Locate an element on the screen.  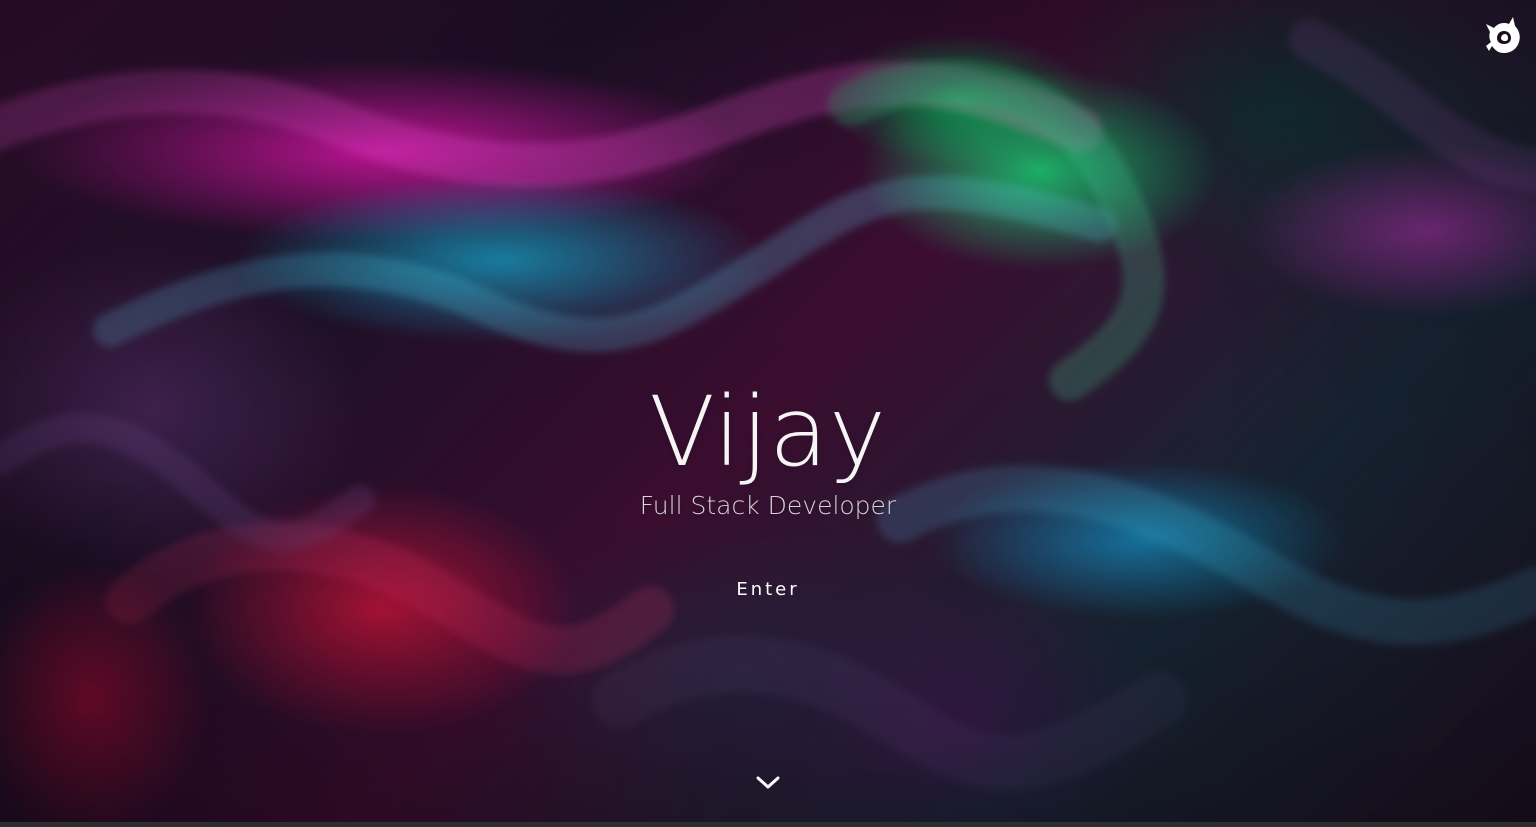
subtitle: Full Stack Developer is located at coordinates (768, 505).